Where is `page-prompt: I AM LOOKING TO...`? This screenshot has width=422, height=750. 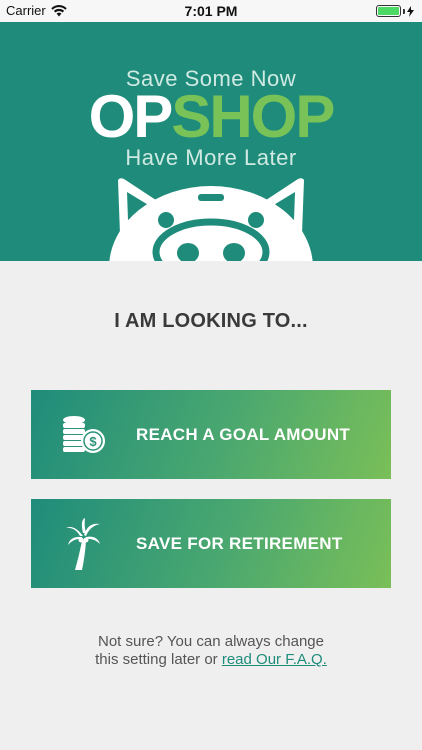 page-prompt: I AM LOOKING TO... is located at coordinates (211, 321).